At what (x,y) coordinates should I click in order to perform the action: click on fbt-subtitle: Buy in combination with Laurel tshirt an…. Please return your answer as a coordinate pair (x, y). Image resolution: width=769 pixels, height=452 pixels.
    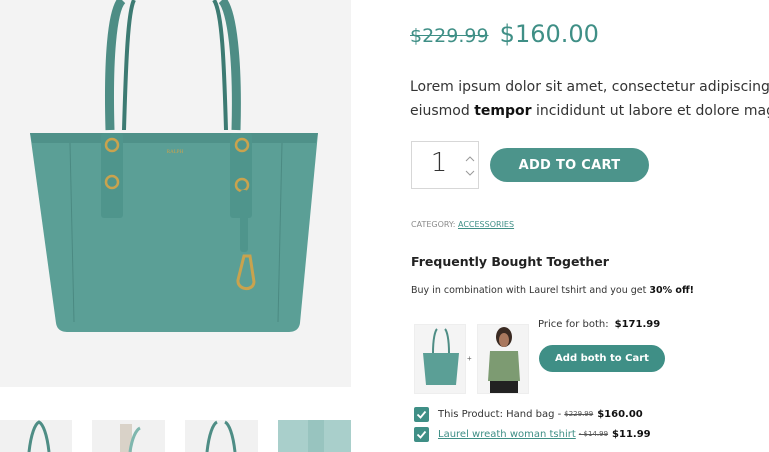
    Looking at the image, I should click on (552, 290).